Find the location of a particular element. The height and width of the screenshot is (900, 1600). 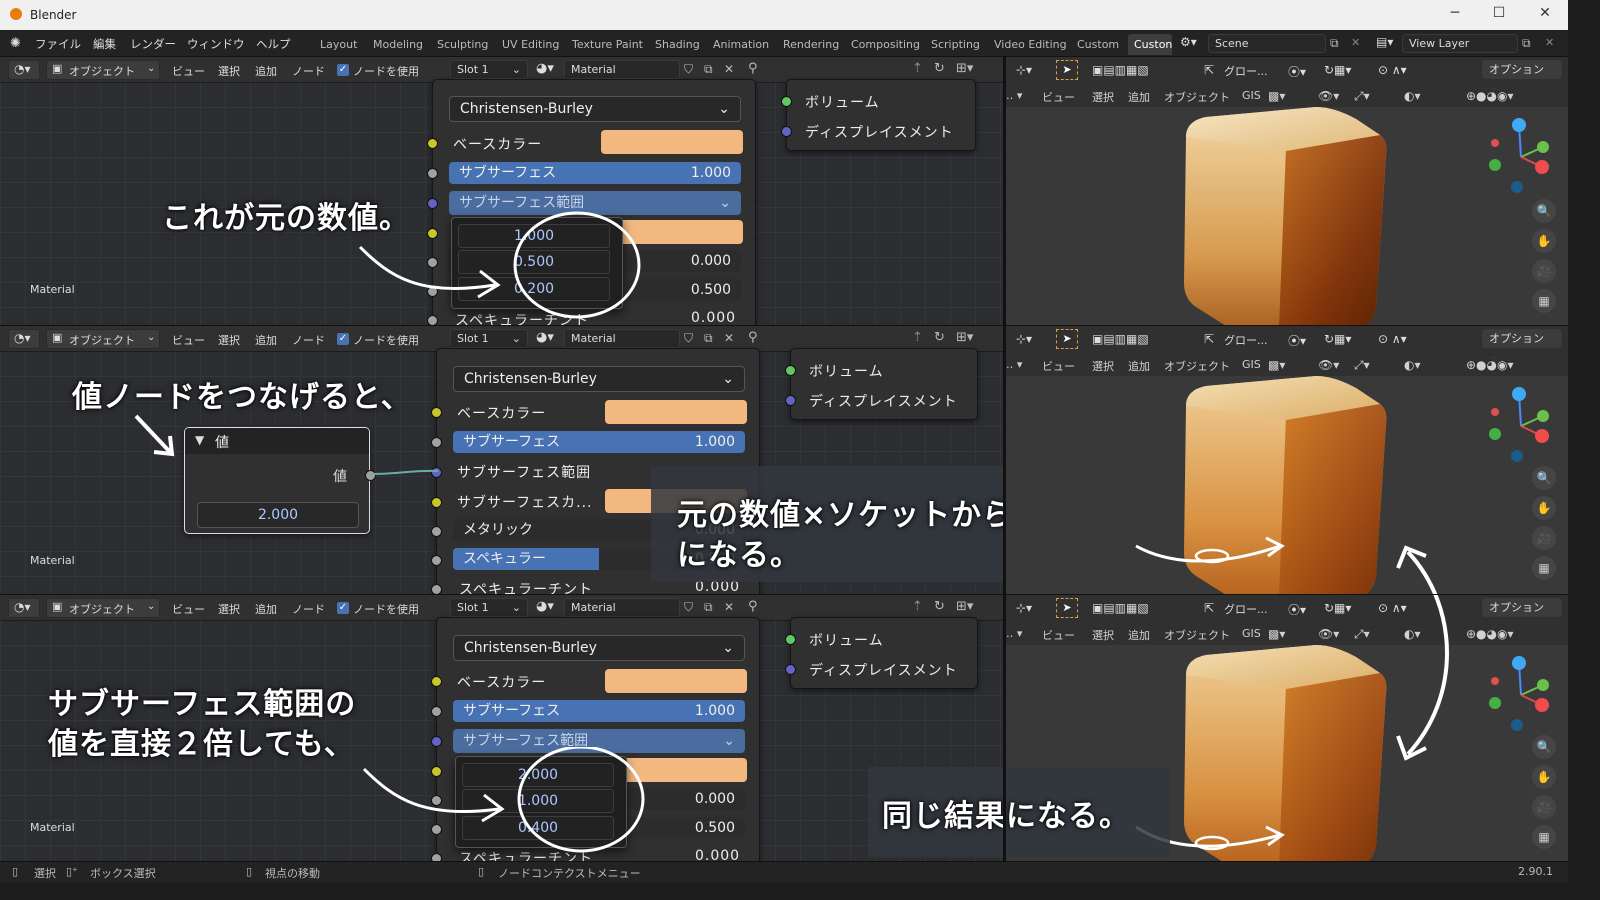

tab-sculpting: Sculpting is located at coordinates (462, 44).